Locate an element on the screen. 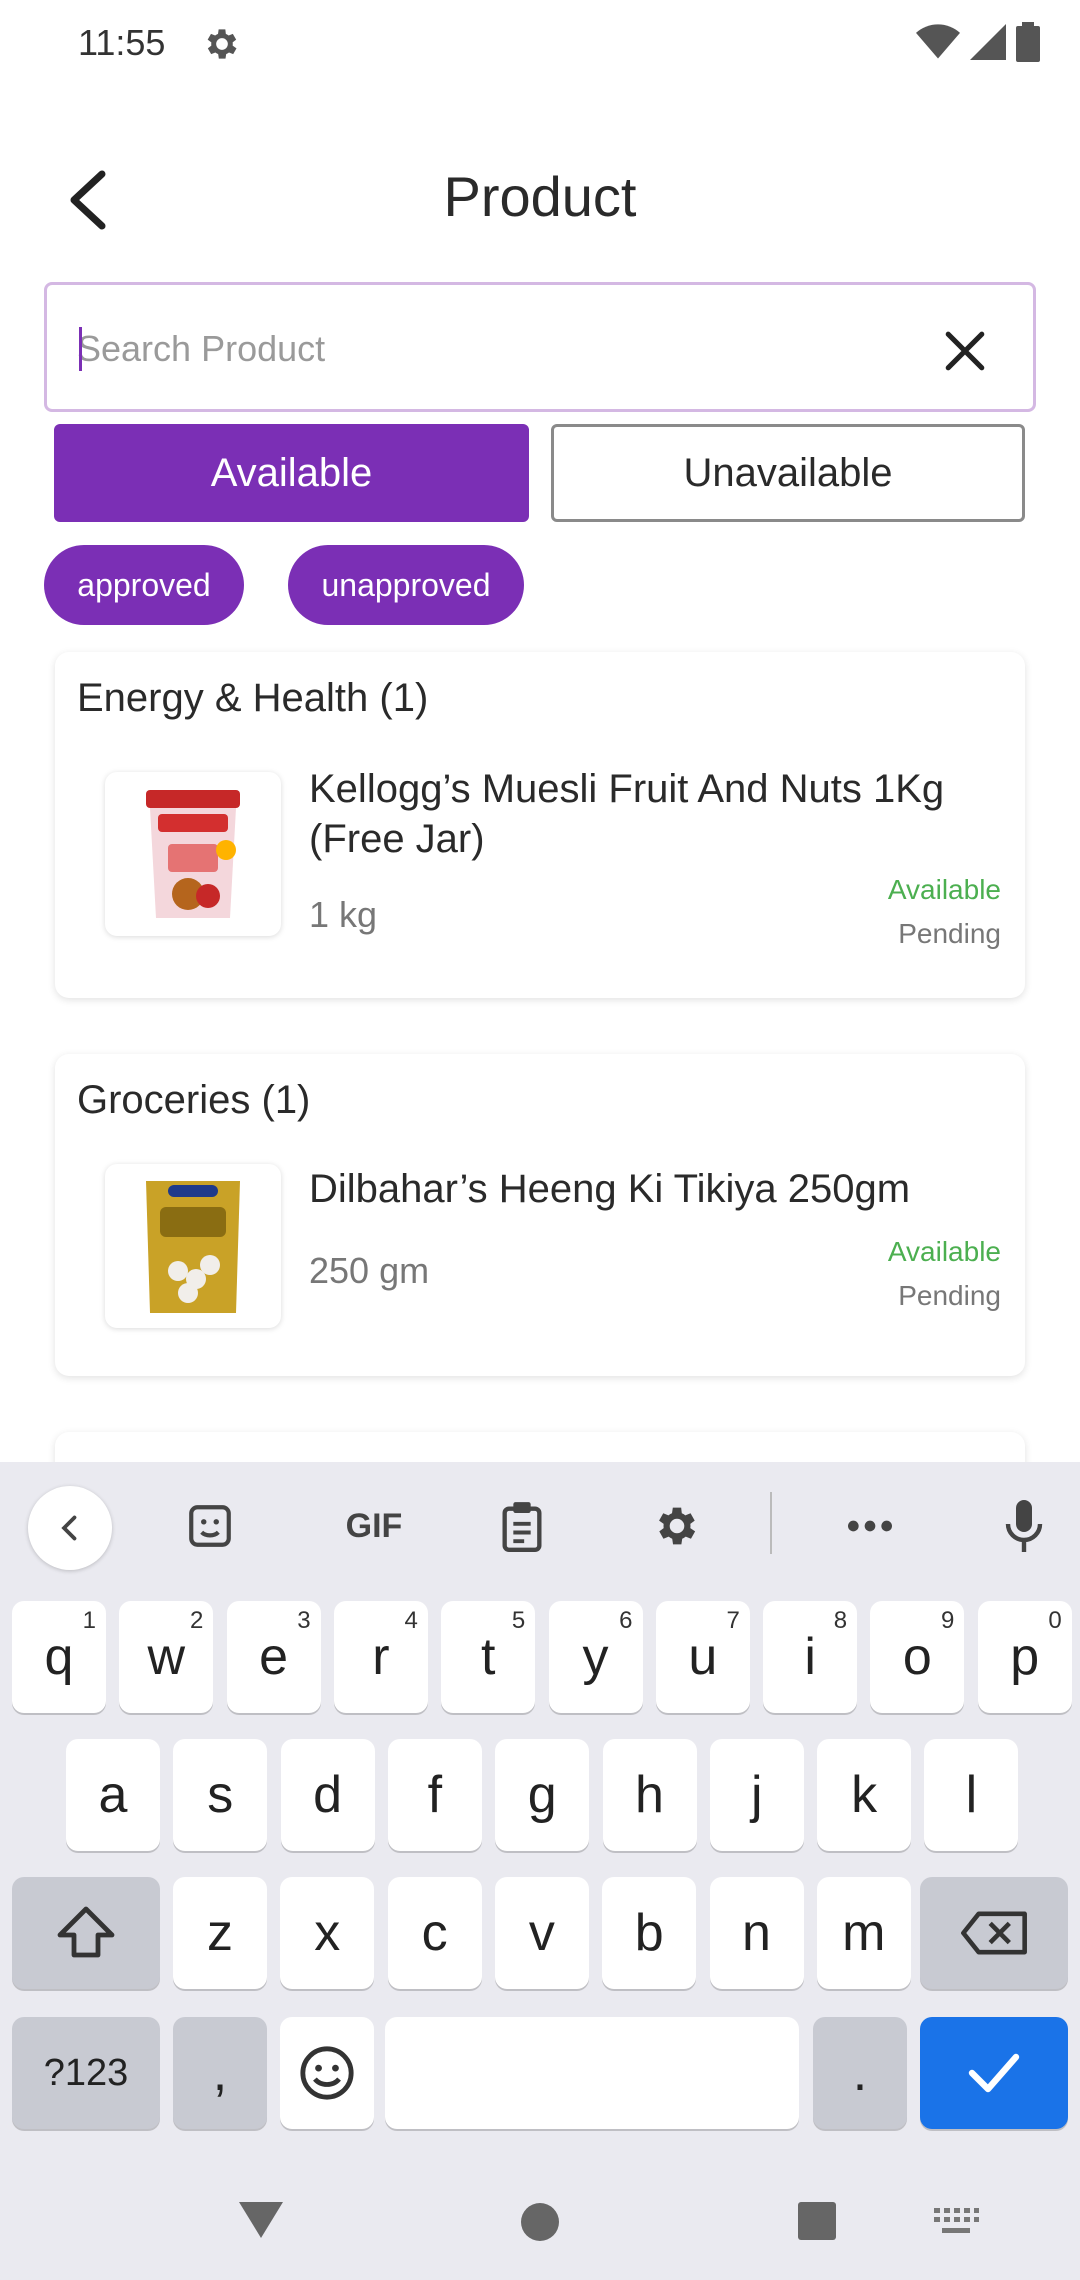 The height and width of the screenshot is (2280, 1080). key-t: t5 is located at coordinates (488, 1657).